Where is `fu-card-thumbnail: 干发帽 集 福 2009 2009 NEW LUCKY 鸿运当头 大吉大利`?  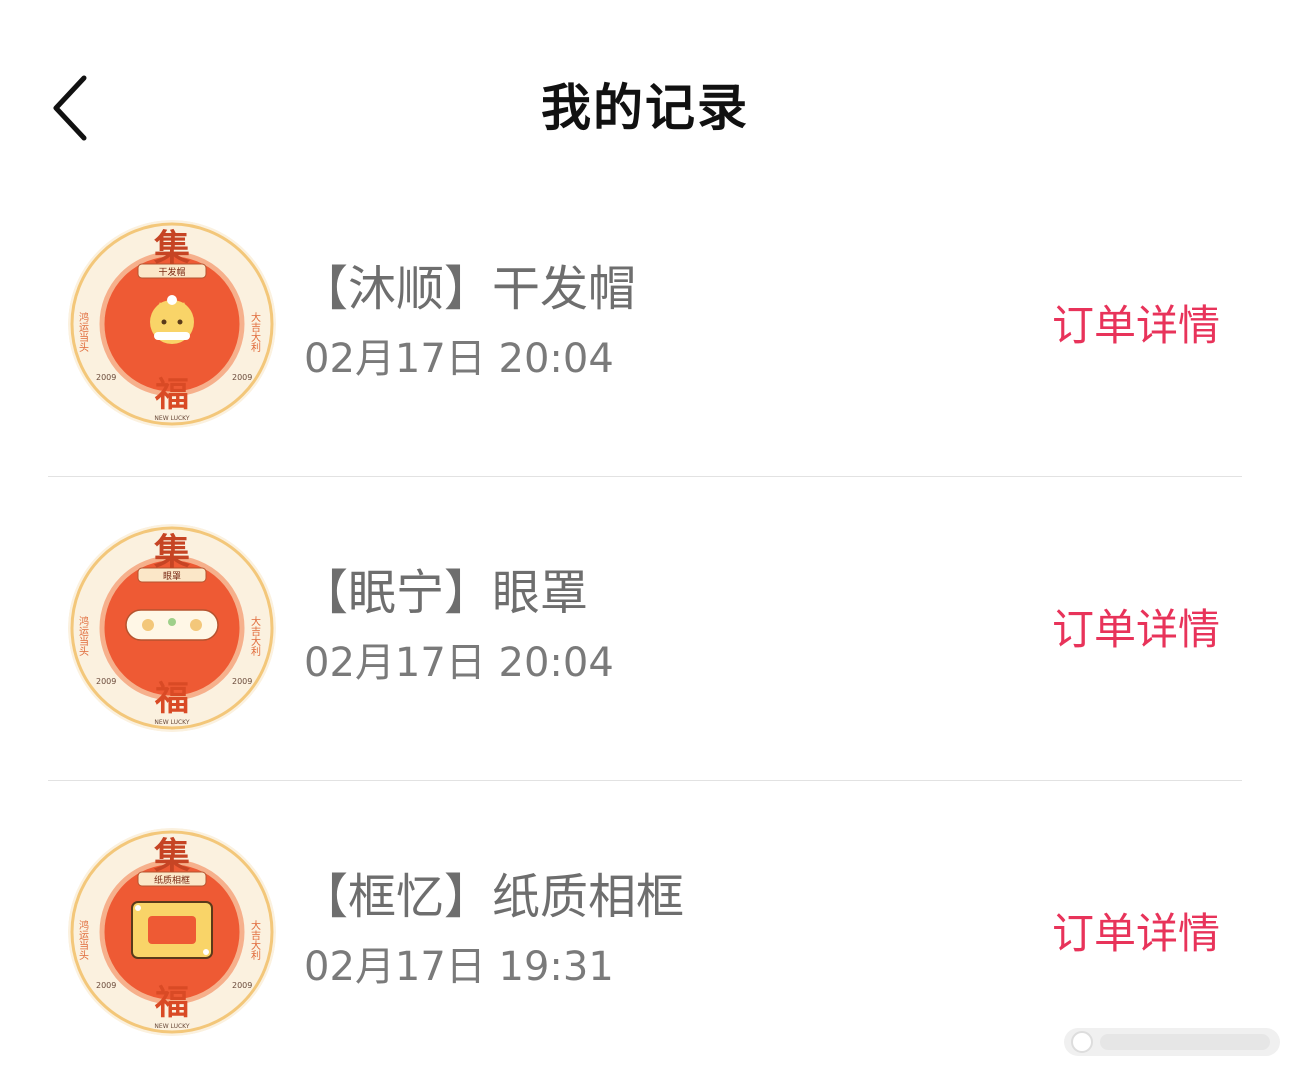
fu-card-thumbnail: 干发帽 集 福 2009 2009 NEW LUCKY 鸿运当头 大吉大利 is located at coordinates (172, 324).